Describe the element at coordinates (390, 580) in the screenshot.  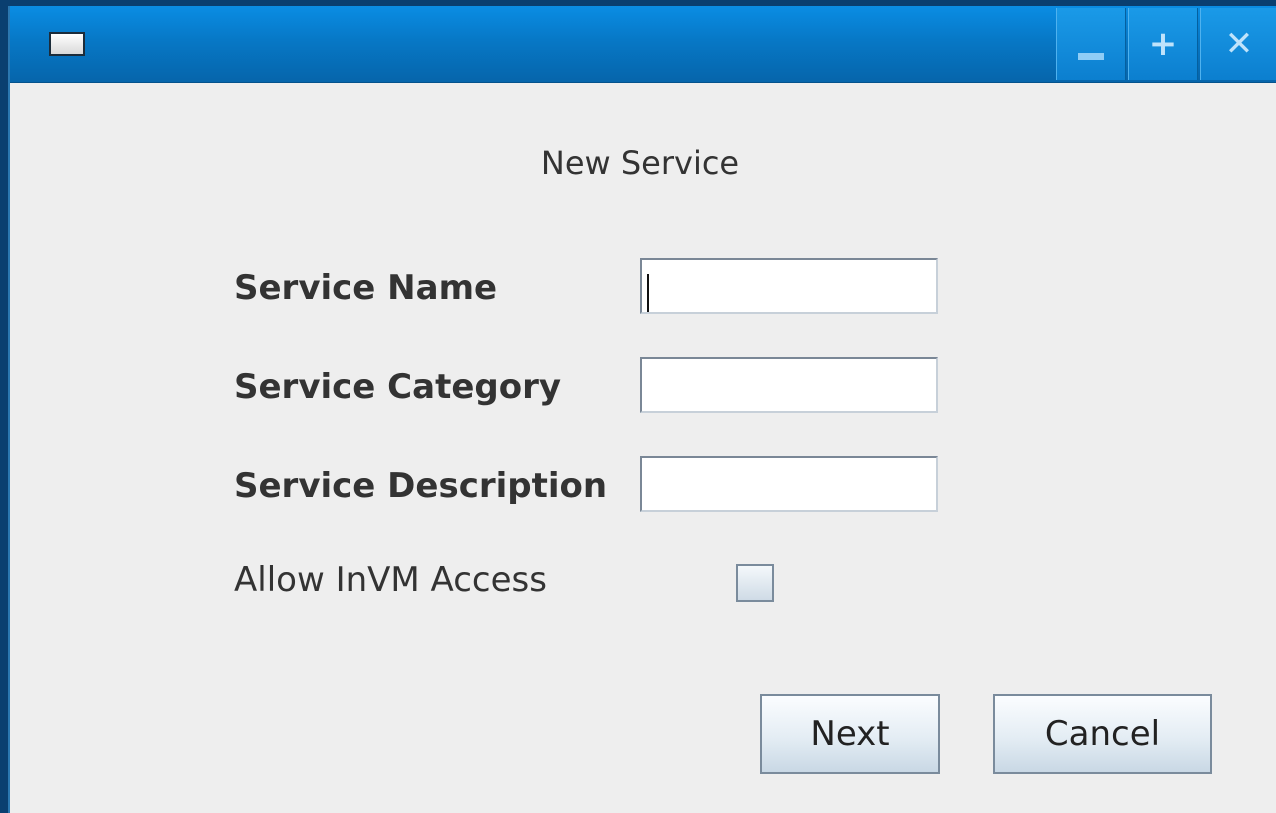
I see `allow-invm-access-label: Allow InVM Access` at that location.